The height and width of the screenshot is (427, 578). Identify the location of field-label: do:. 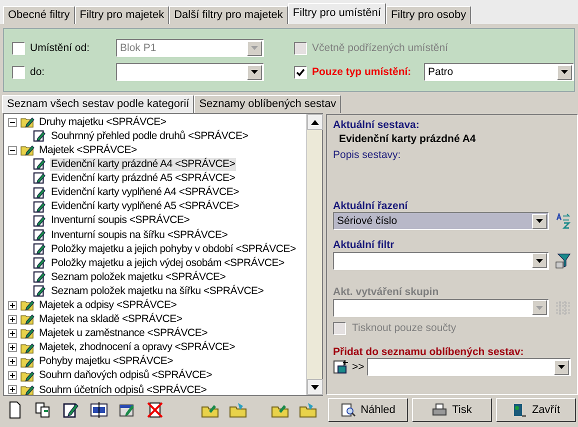
(38, 72).